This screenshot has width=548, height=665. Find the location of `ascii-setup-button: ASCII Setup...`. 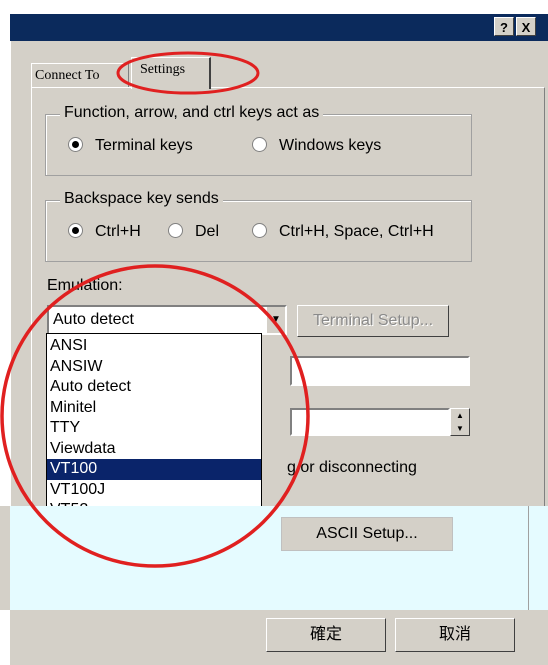

ascii-setup-button: ASCII Setup... is located at coordinates (367, 534).